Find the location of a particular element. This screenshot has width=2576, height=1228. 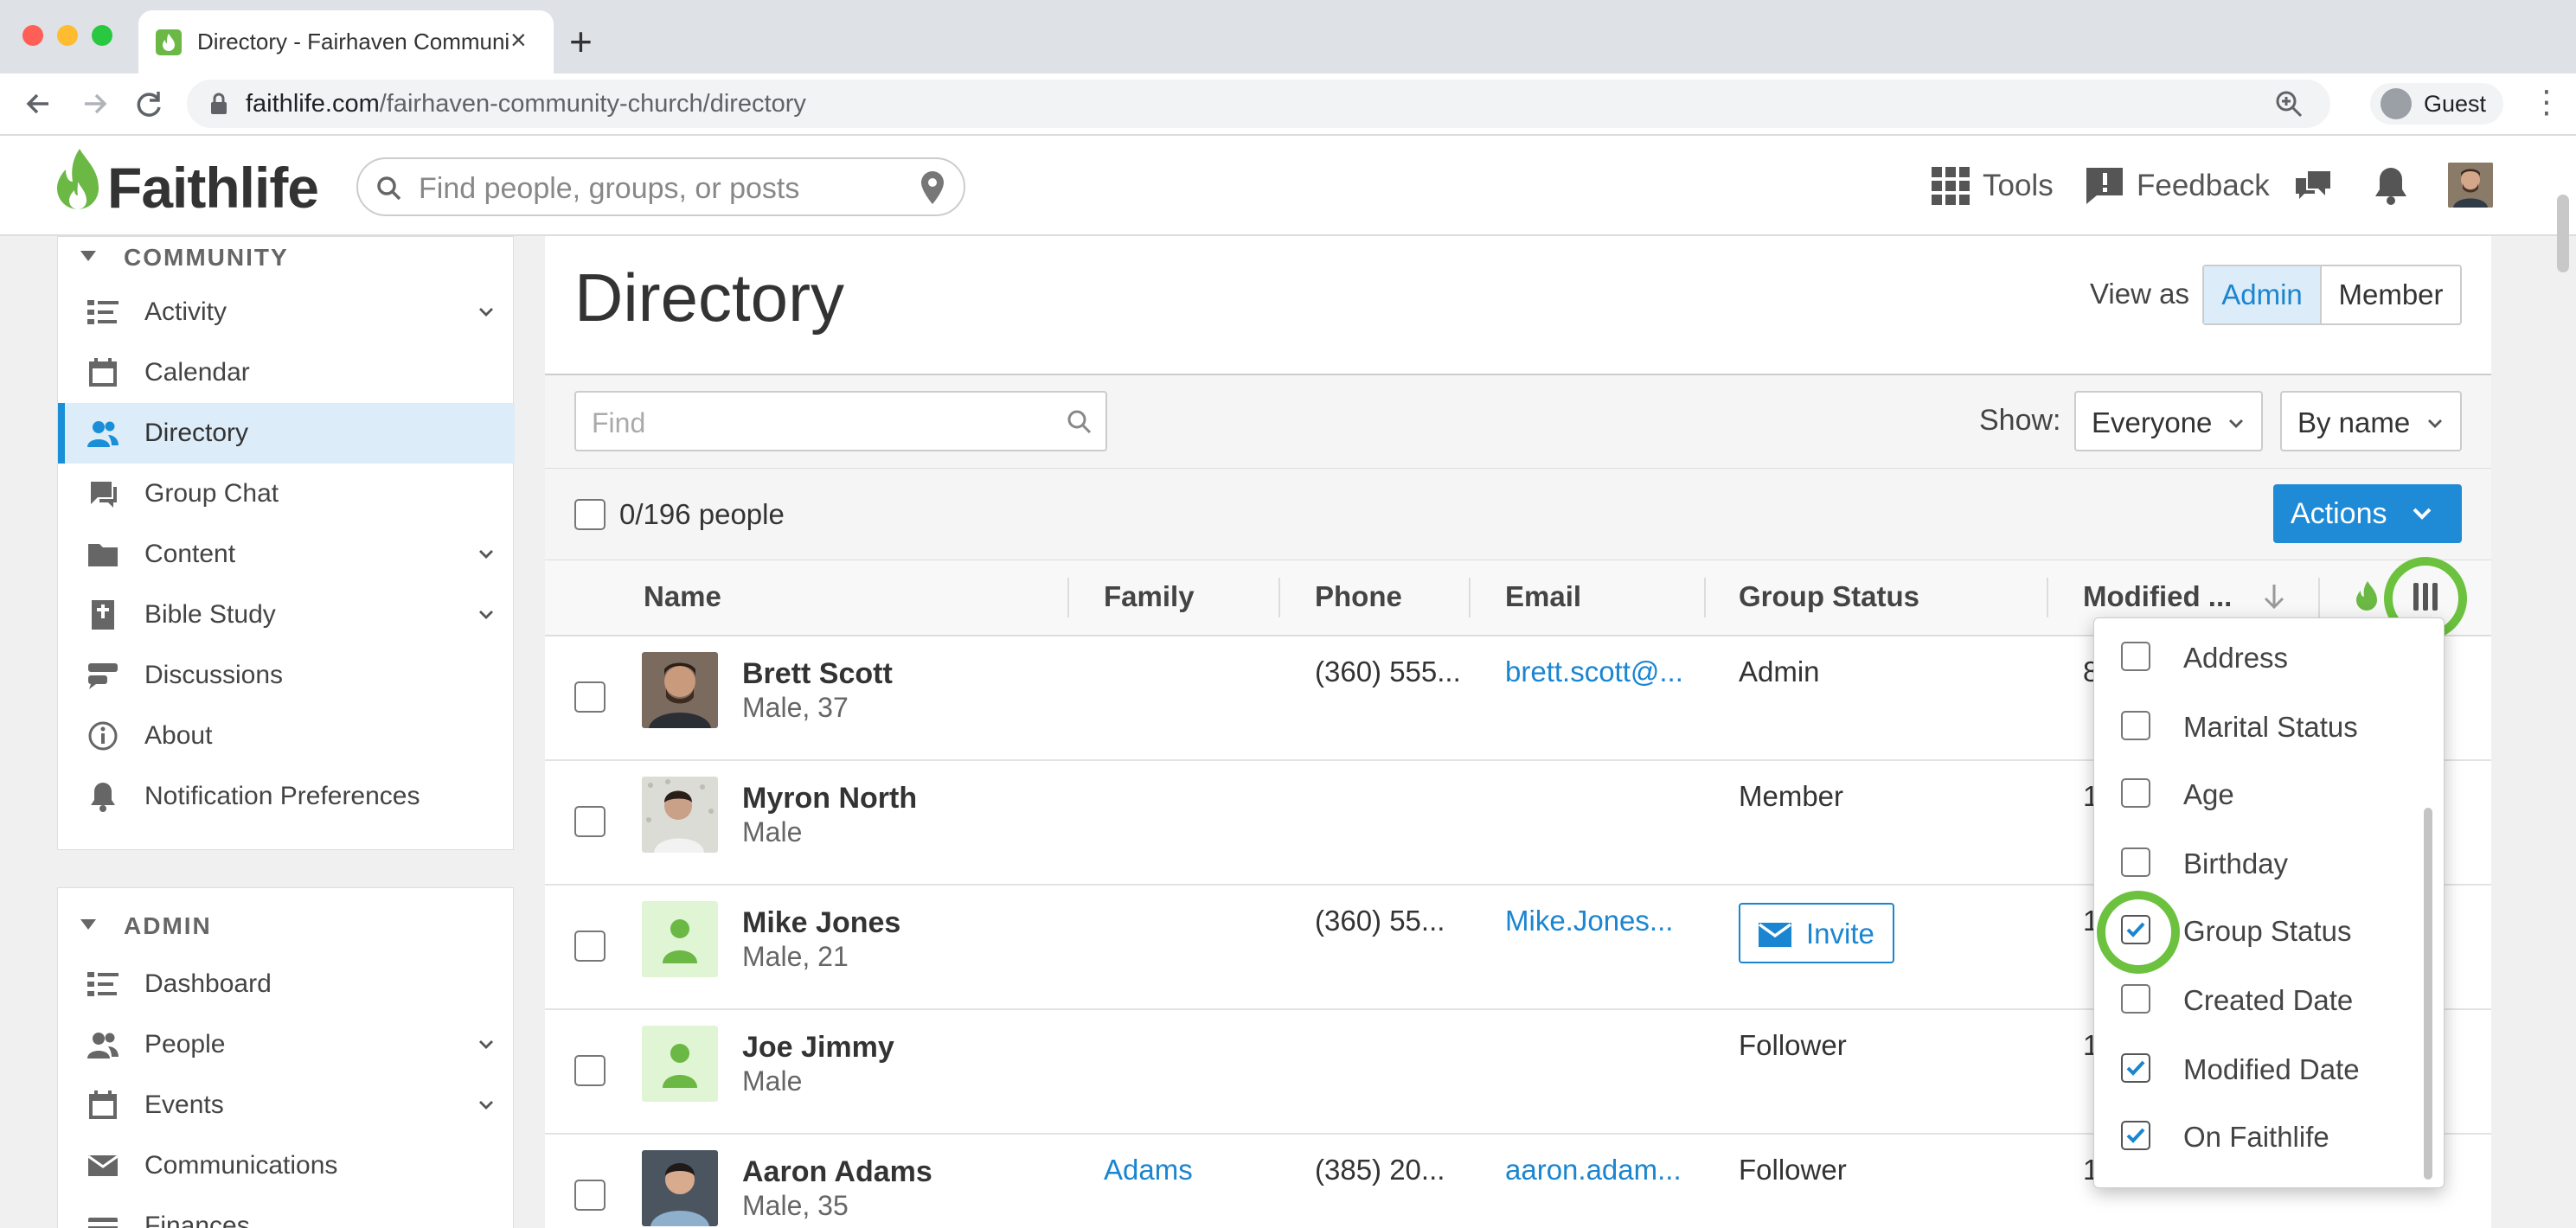

faithlife-logo-icon is located at coordinates (78, 184).